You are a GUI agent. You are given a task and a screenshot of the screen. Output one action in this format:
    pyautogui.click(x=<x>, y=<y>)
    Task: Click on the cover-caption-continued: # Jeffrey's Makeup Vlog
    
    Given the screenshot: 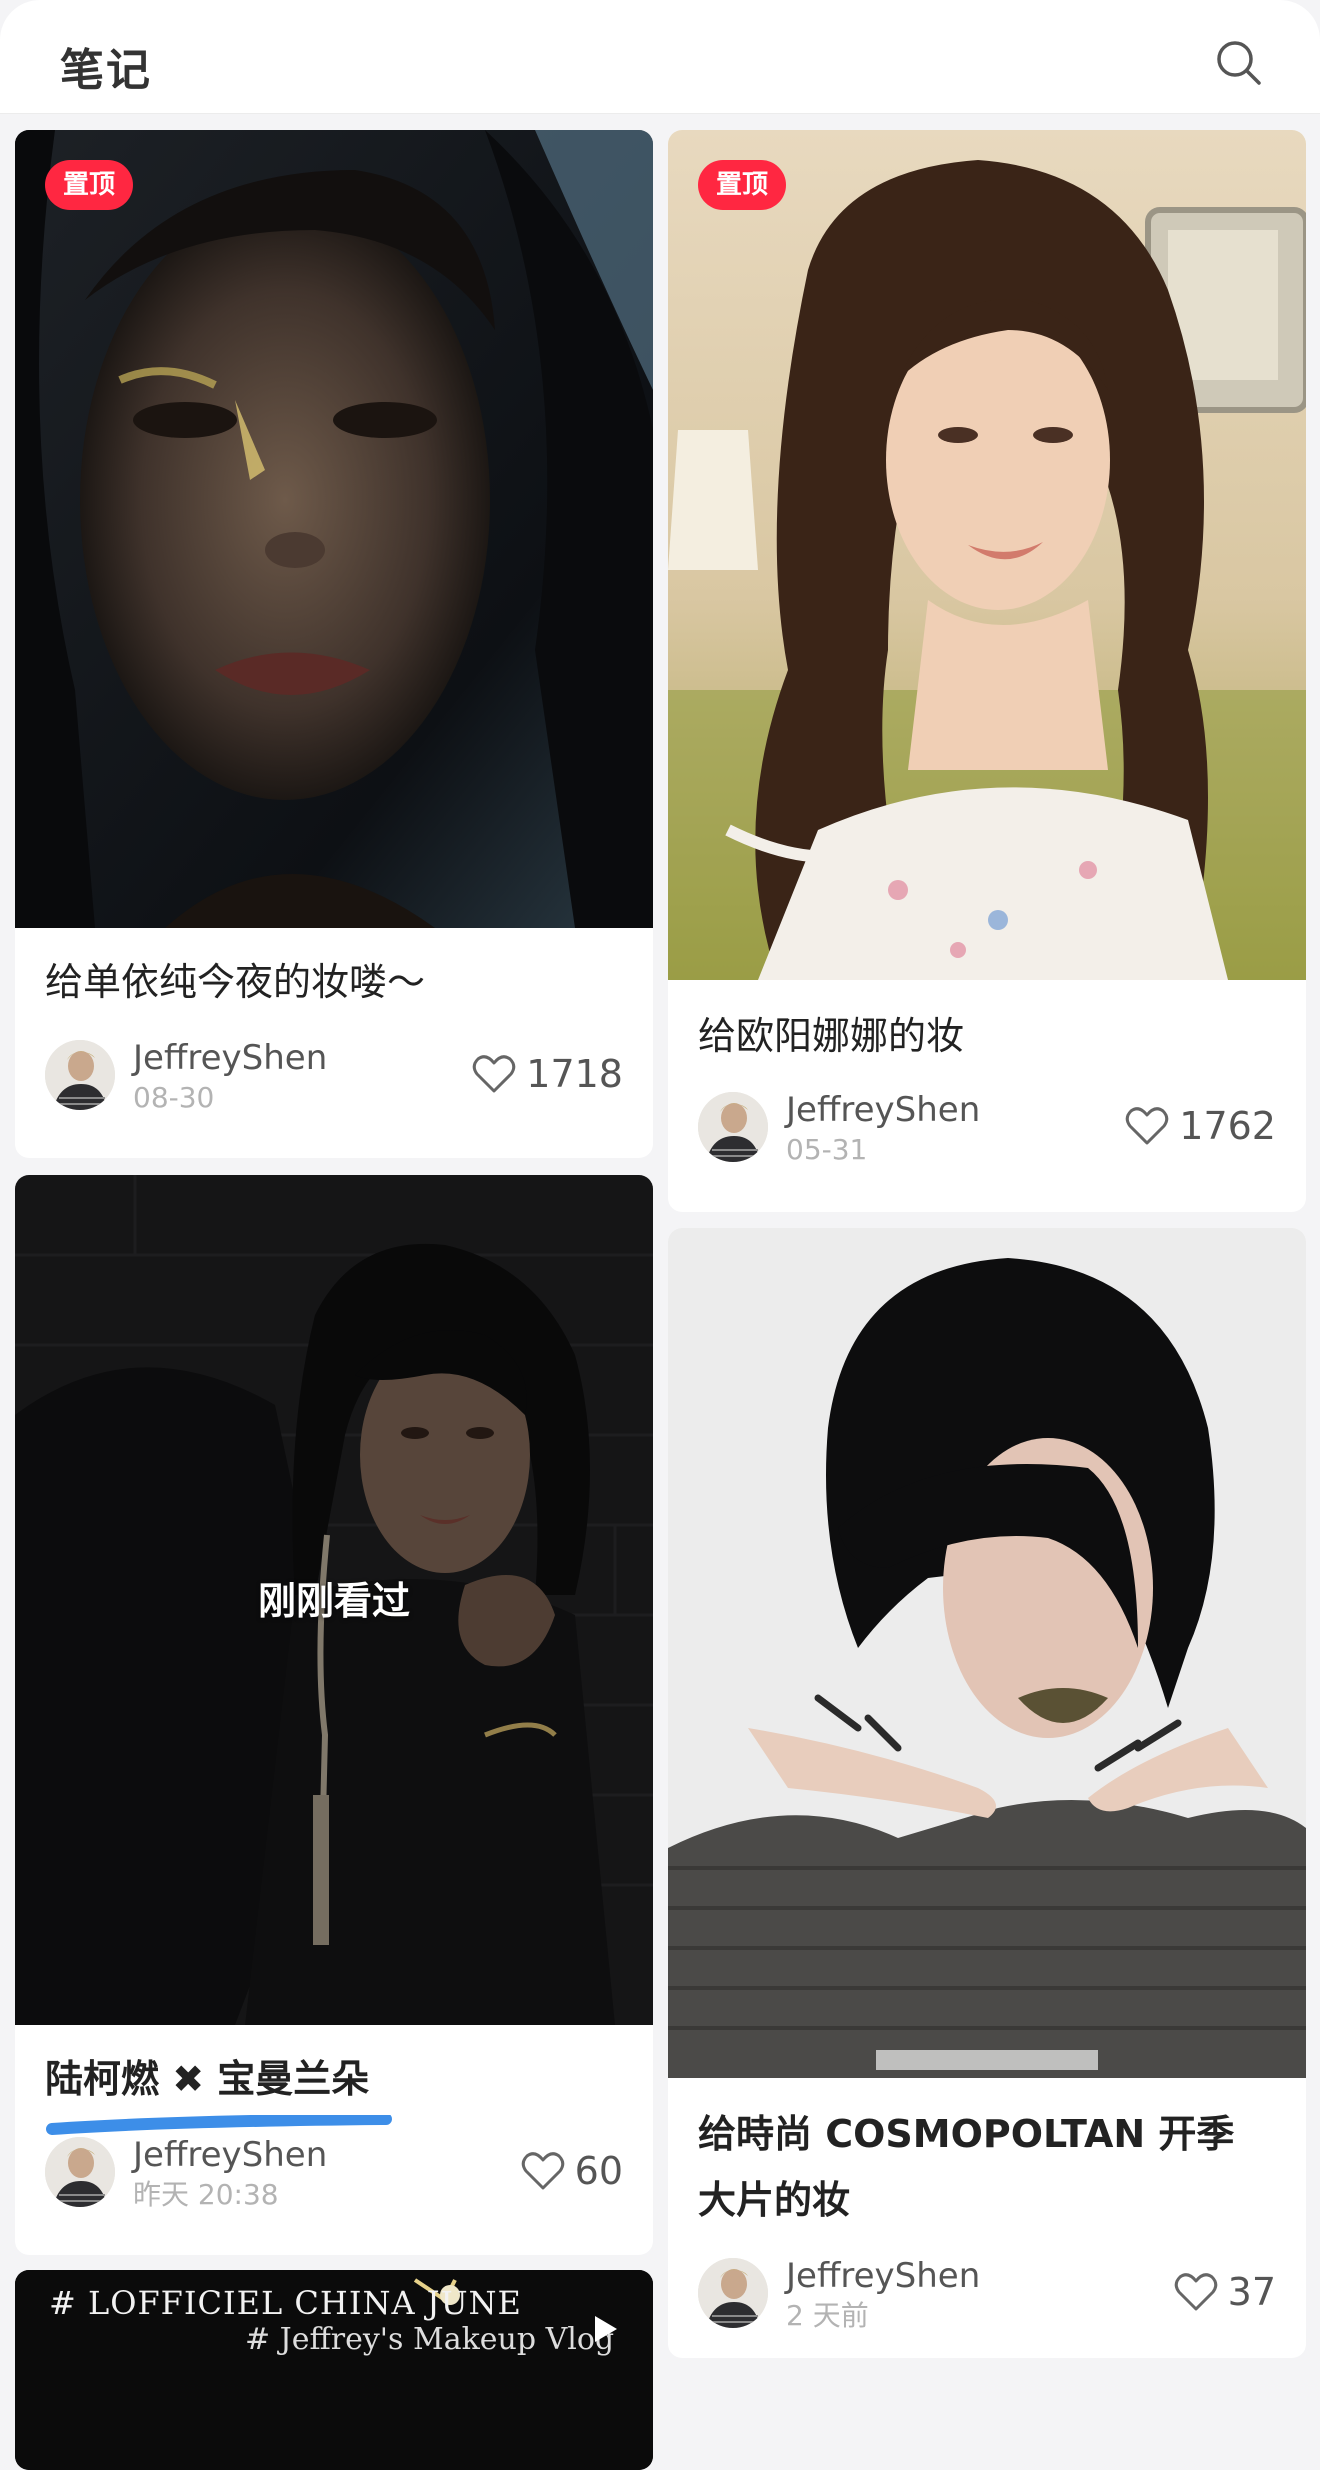 What is the action you would take?
    pyautogui.click(x=430, y=2339)
    